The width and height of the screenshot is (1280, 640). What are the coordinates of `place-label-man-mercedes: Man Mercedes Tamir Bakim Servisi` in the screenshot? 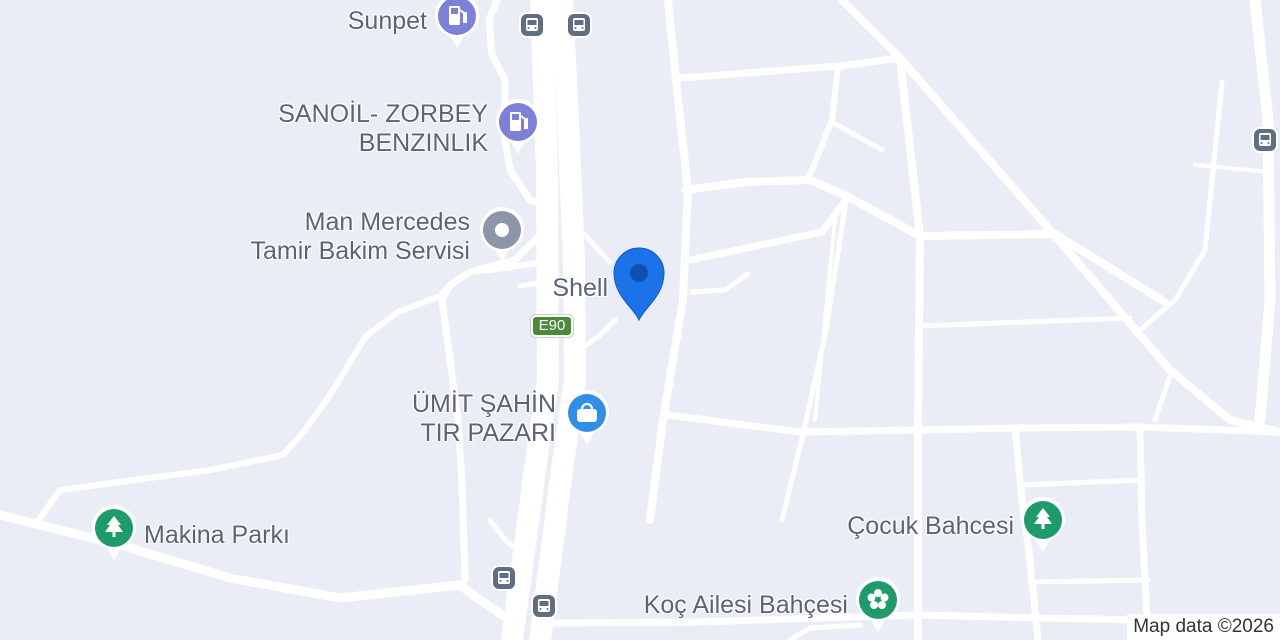 It's located at (360, 237).